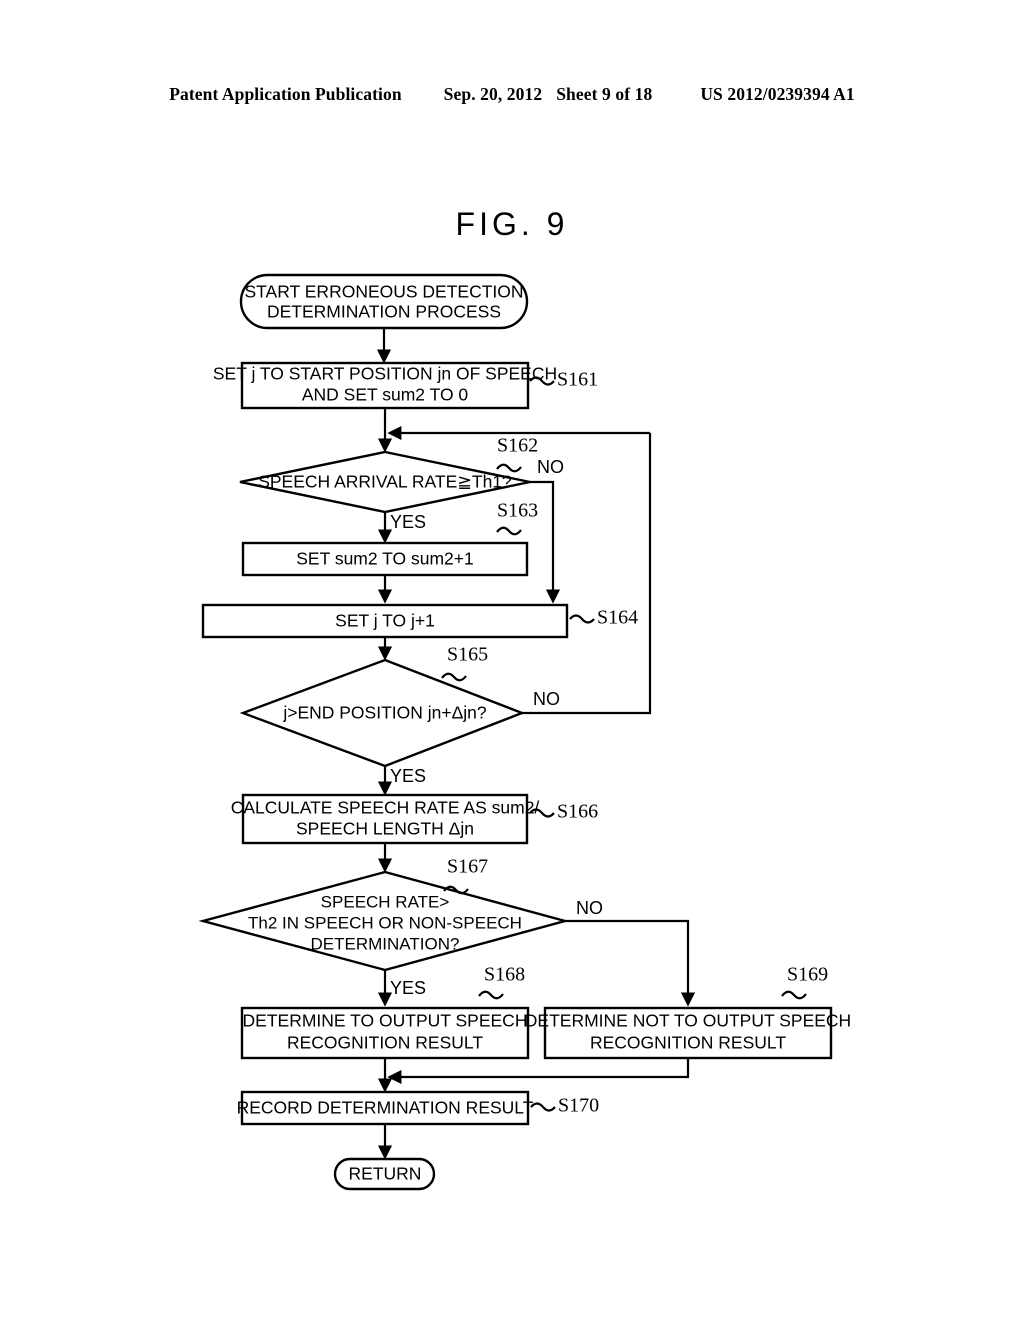 The image size is (1024, 1320). Describe the element at coordinates (577, 380) in the screenshot. I see `ref-label-s161: S161` at that location.